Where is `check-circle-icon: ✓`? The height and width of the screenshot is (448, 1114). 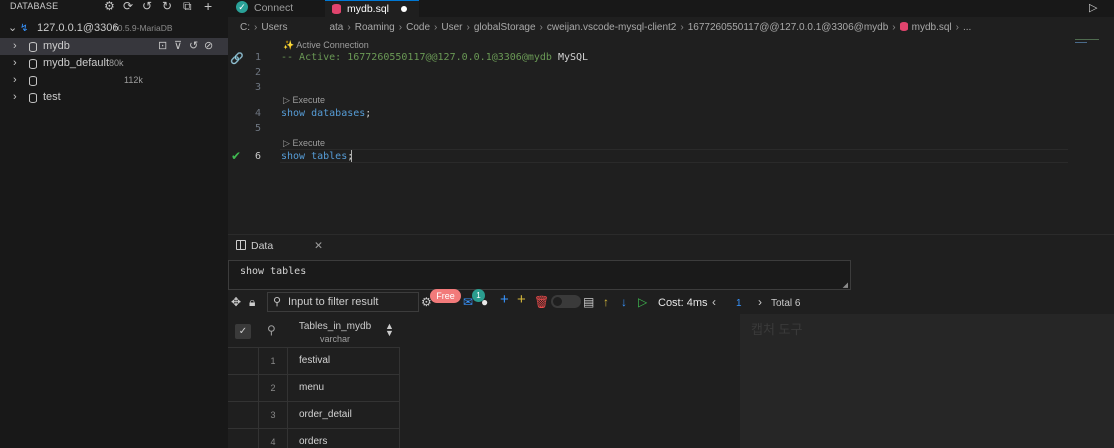 check-circle-icon: ✓ is located at coordinates (242, 7).